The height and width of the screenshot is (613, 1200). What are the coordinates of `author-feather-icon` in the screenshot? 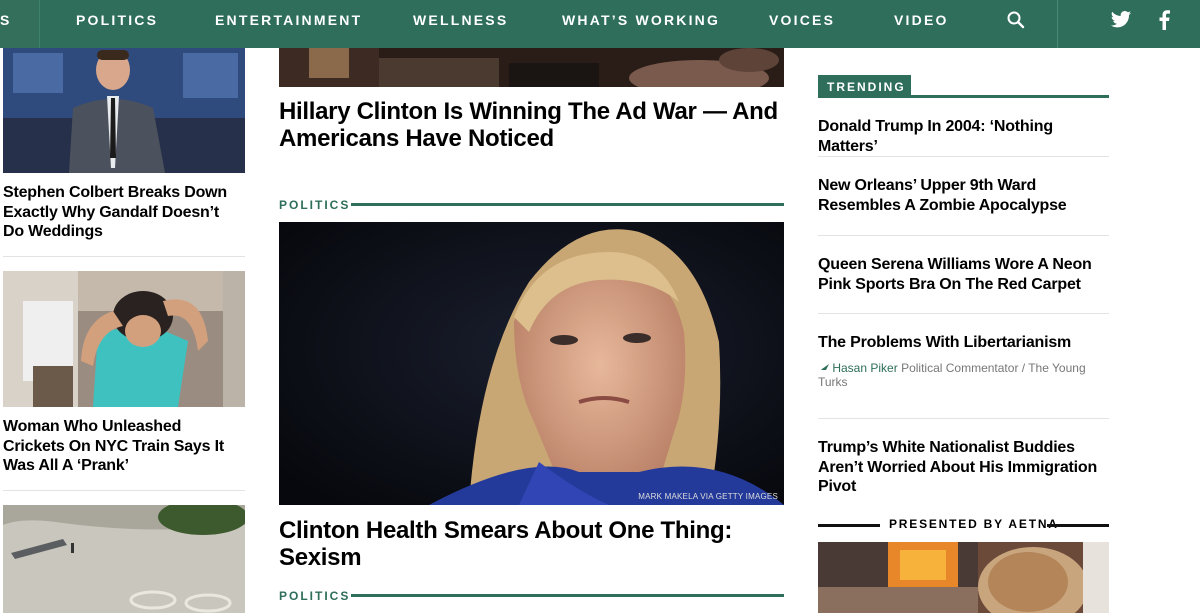 It's located at (823, 368).